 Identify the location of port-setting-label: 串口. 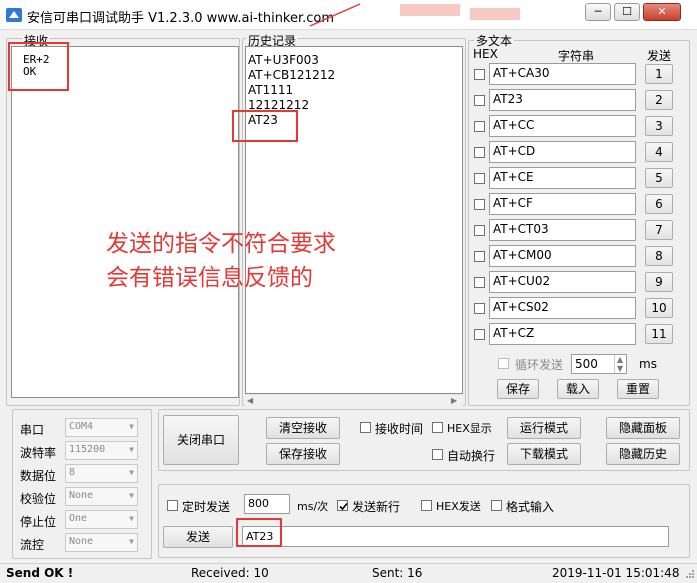
(32, 430).